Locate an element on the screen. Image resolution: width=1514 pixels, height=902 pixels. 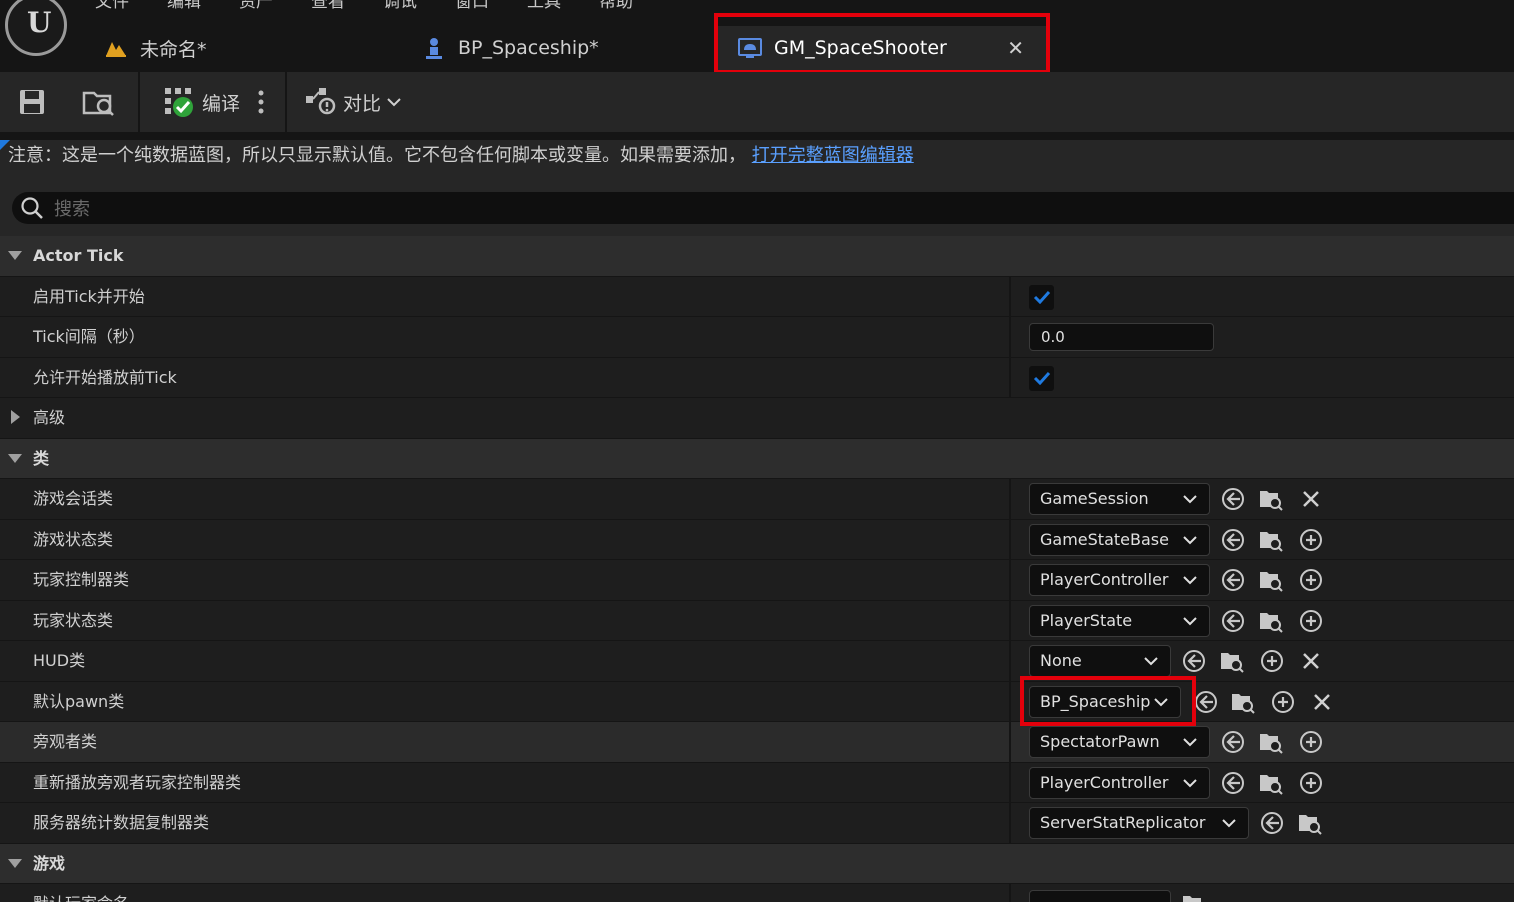
category-actor-tick: Actor Tick is located at coordinates (757, 256).